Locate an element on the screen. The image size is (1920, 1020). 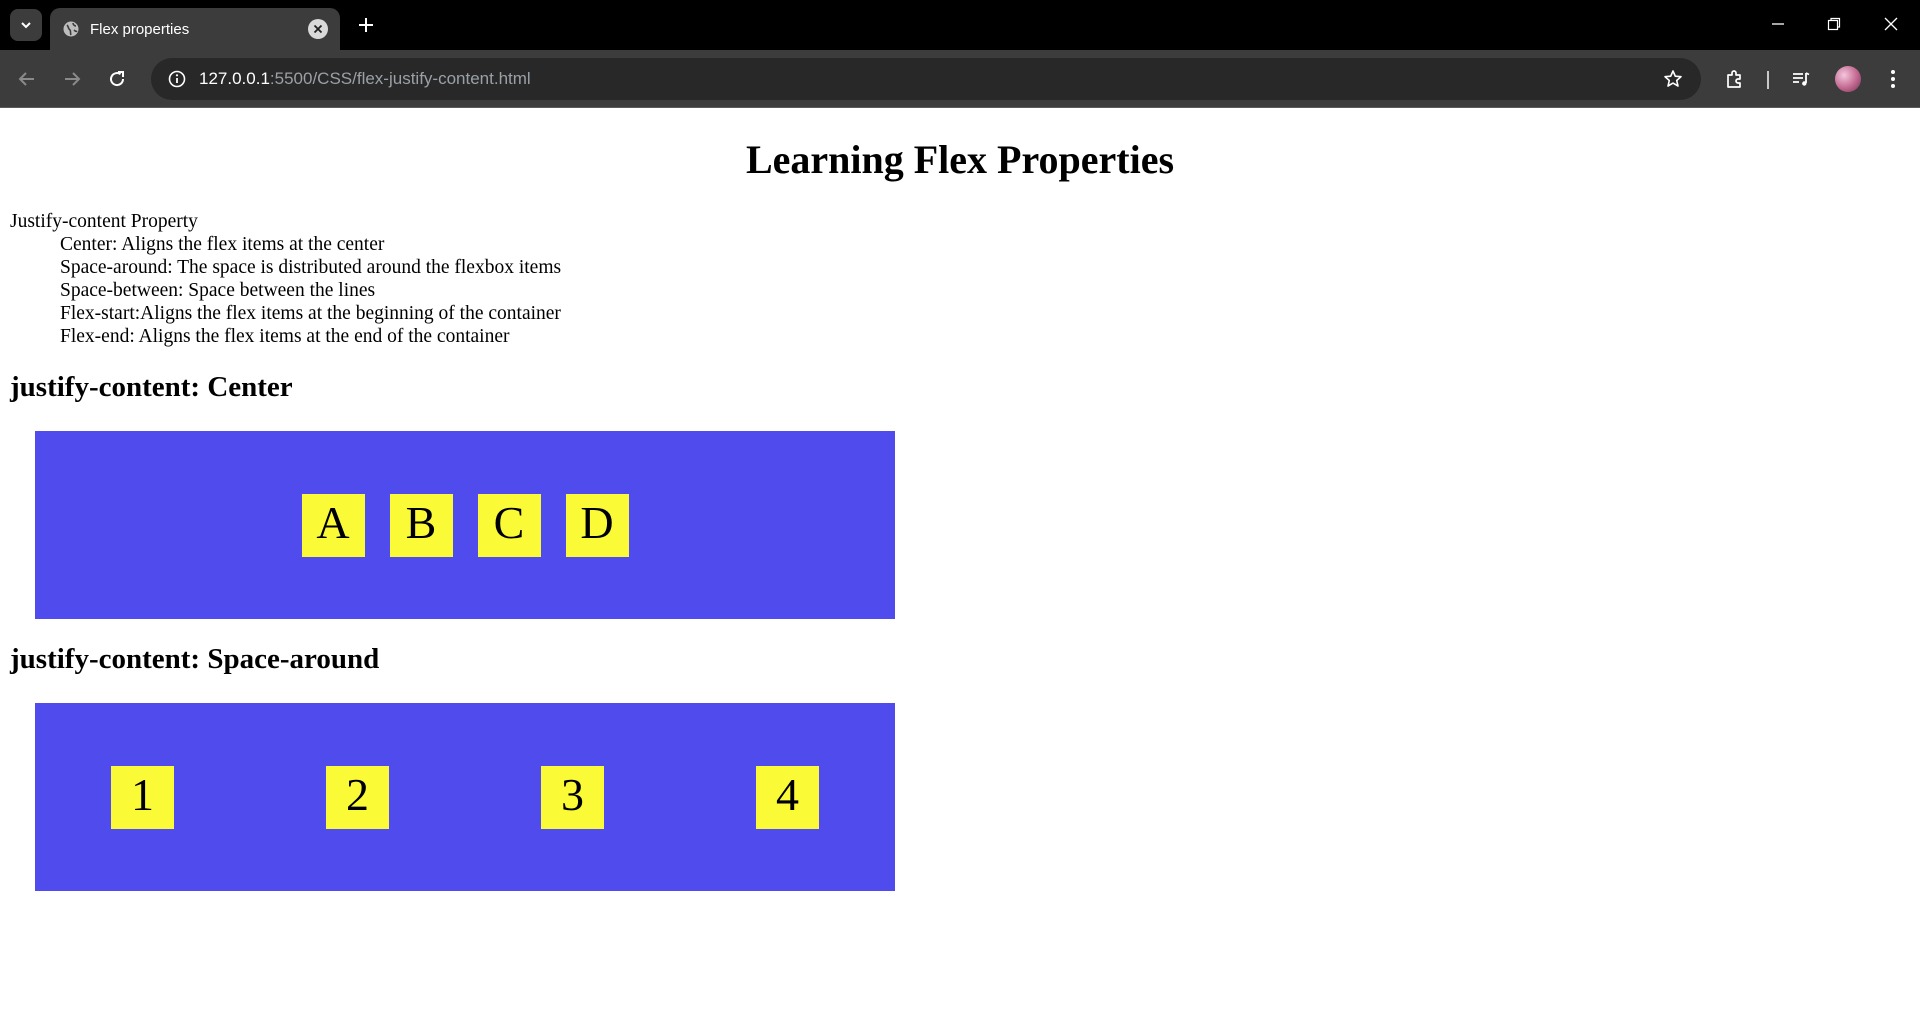
section-heading-center: justify-content: Center is located at coordinates (151, 387).